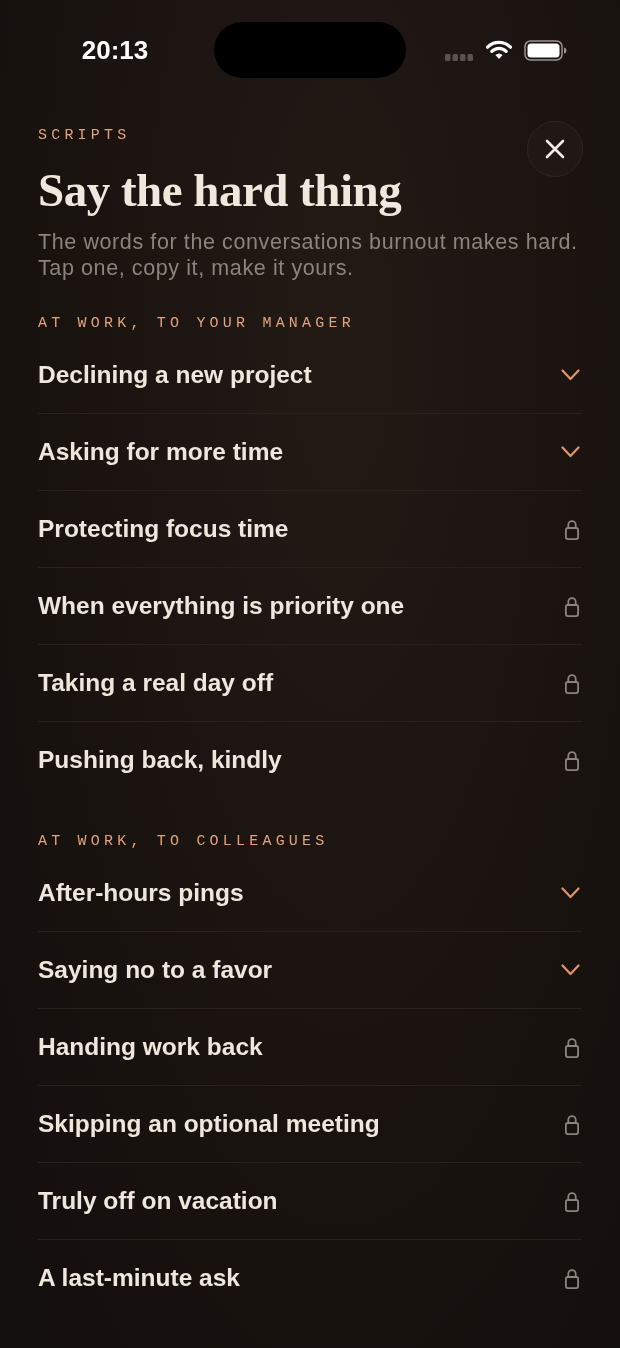 The width and height of the screenshot is (620, 1348). What do you see at coordinates (310, 760) in the screenshot?
I see `script-item: Pushing back, kindly` at bounding box center [310, 760].